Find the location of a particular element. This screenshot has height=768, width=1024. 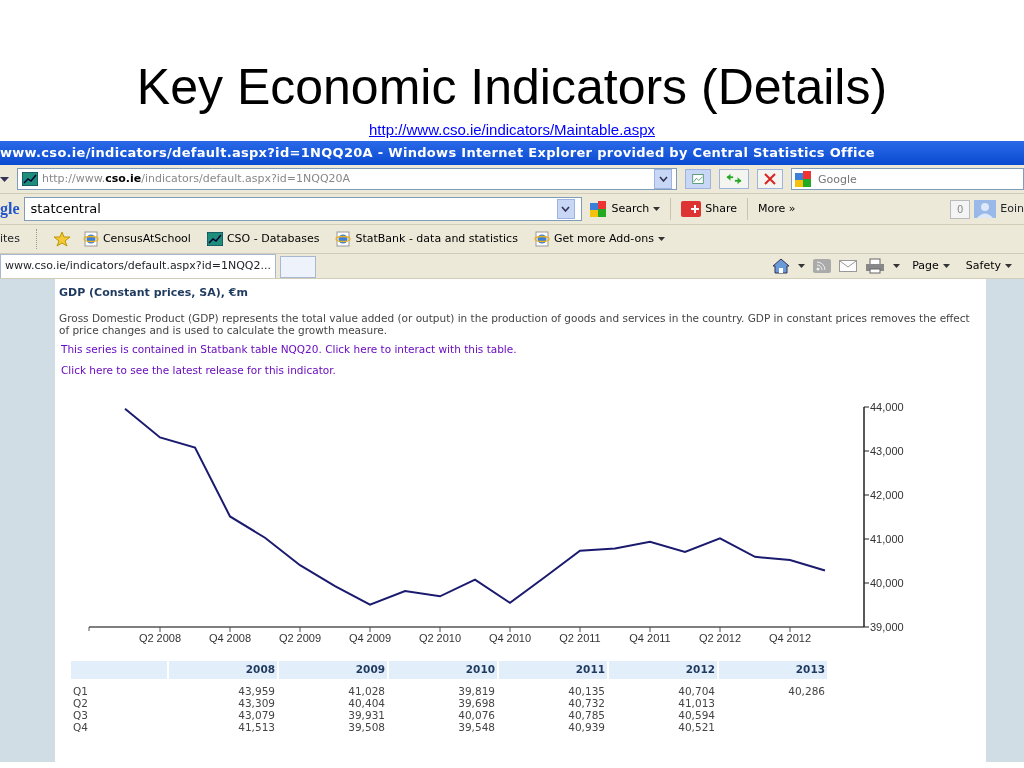

close-icon is located at coordinates (770, 179).